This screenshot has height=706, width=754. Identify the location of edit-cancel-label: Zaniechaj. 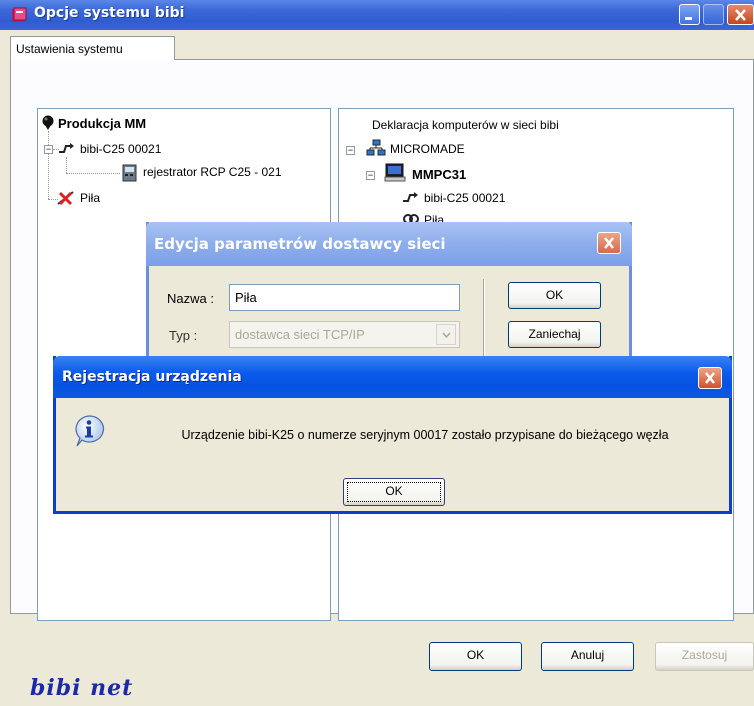
(554, 334).